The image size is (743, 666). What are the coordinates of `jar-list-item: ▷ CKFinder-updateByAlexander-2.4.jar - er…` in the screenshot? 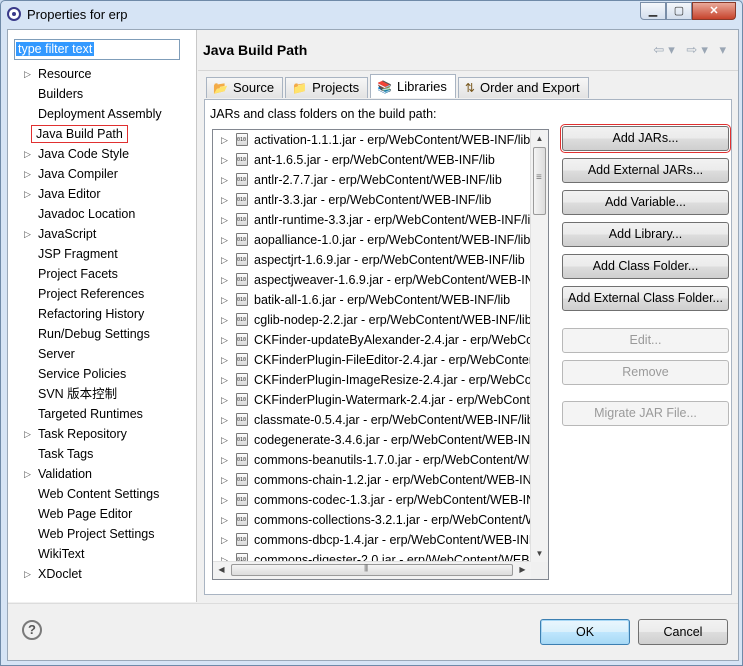 It's located at (372, 340).